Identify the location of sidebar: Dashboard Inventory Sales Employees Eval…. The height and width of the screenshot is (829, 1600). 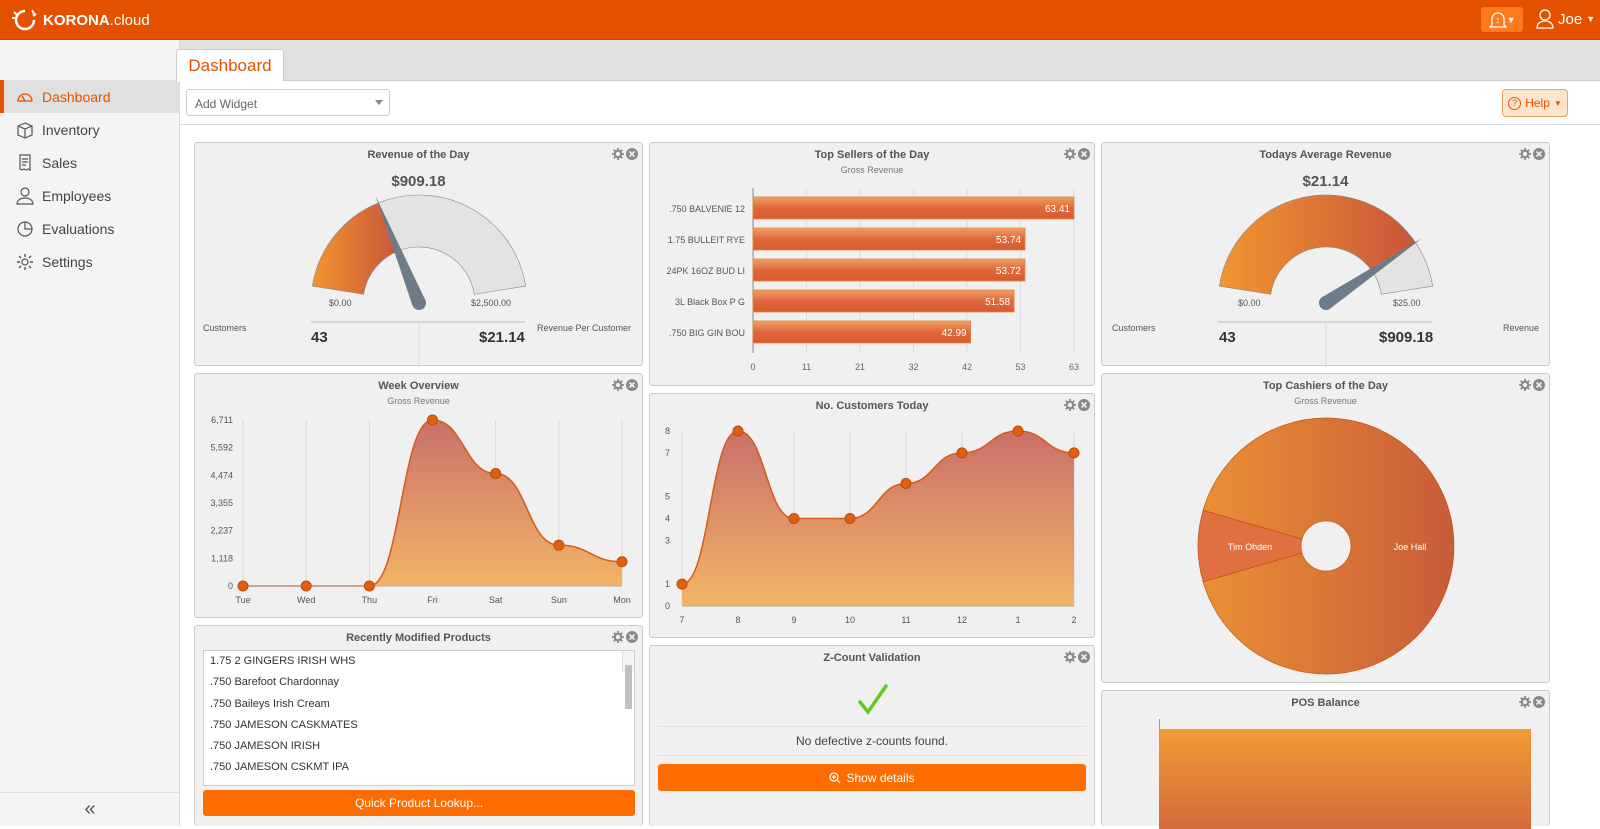
(90, 433).